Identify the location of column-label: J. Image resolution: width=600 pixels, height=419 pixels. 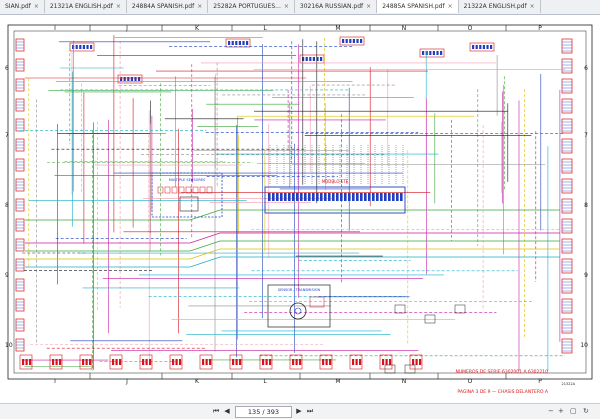
(126, 28).